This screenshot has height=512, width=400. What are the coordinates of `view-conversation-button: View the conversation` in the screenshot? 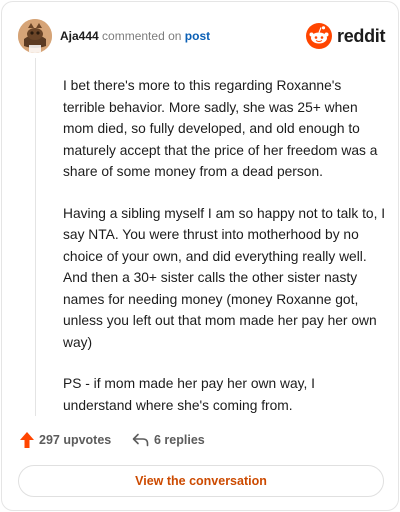 It's located at (201, 481).